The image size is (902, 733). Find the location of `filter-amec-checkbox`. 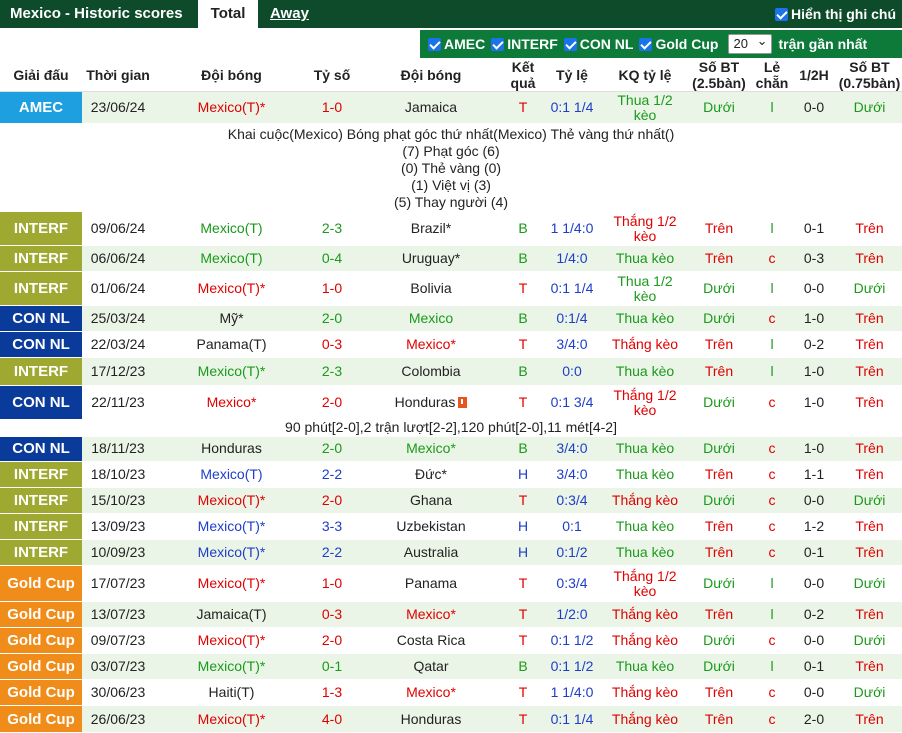

filter-amec-checkbox is located at coordinates (434, 44).